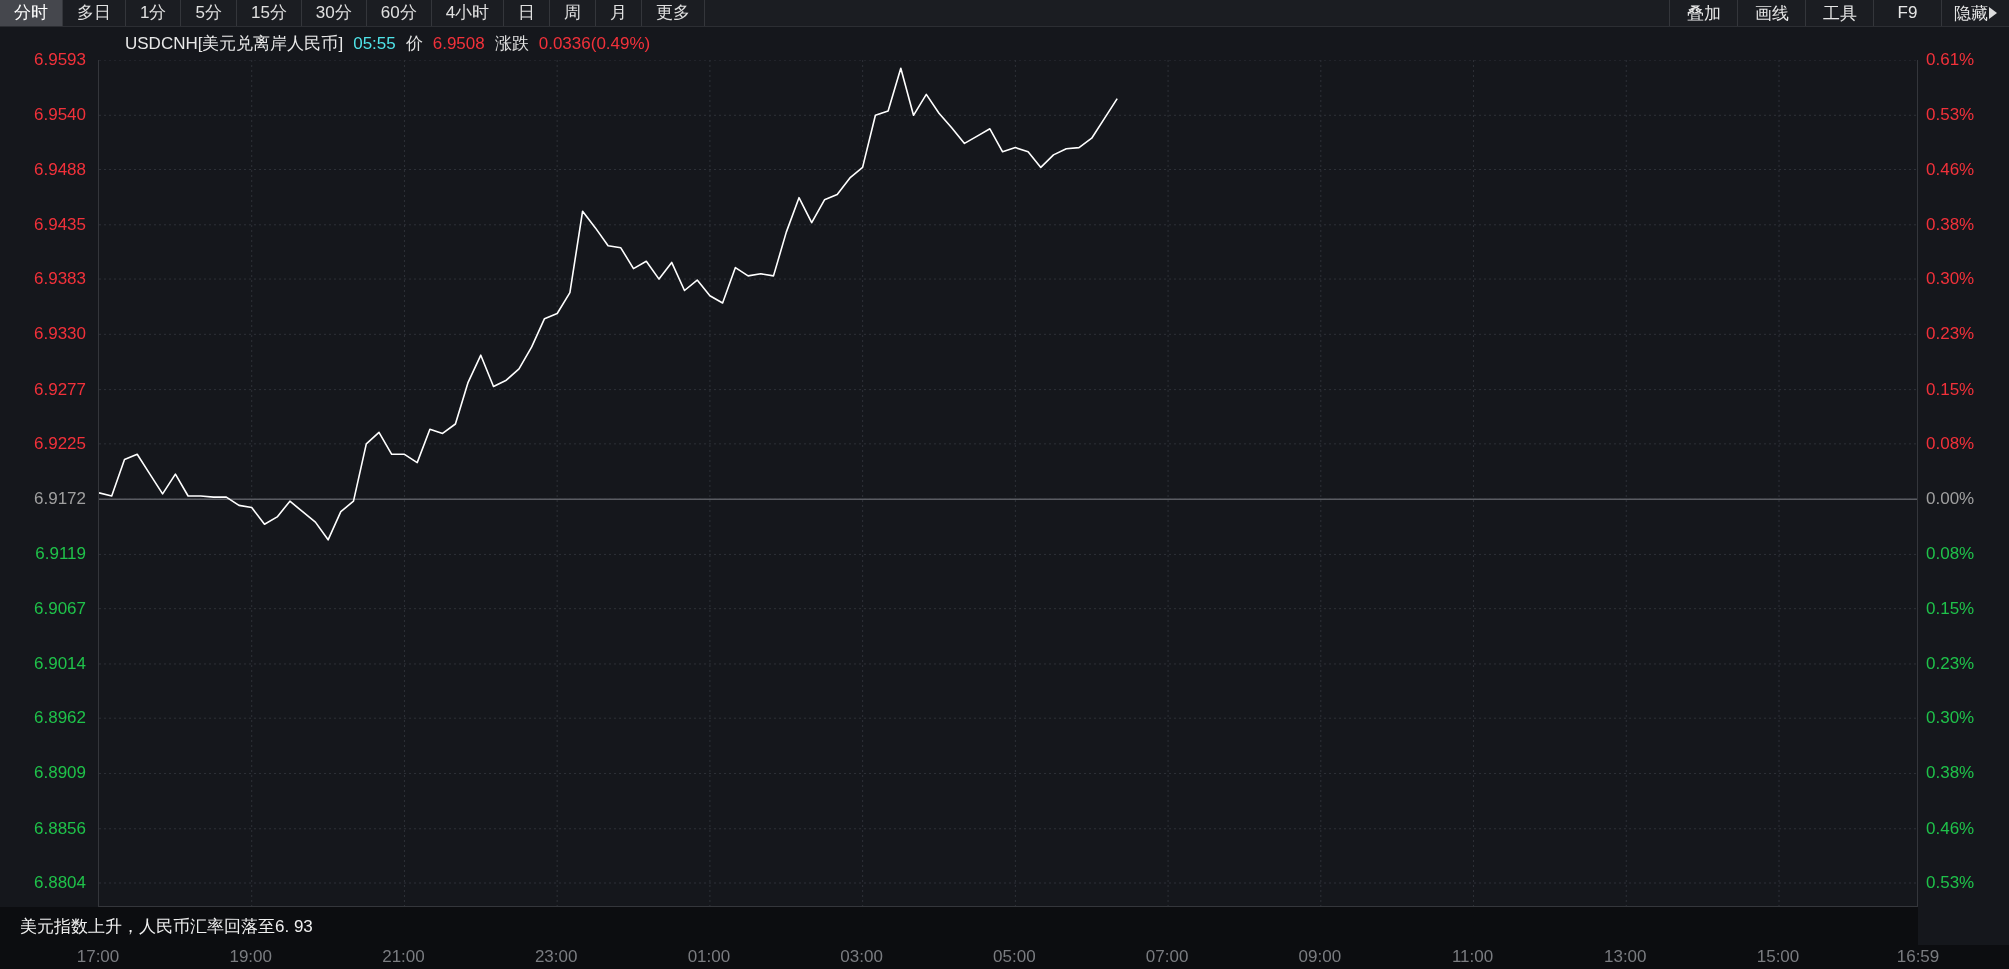 The image size is (2009, 969). I want to click on period-tab: 30分, so click(334, 13).